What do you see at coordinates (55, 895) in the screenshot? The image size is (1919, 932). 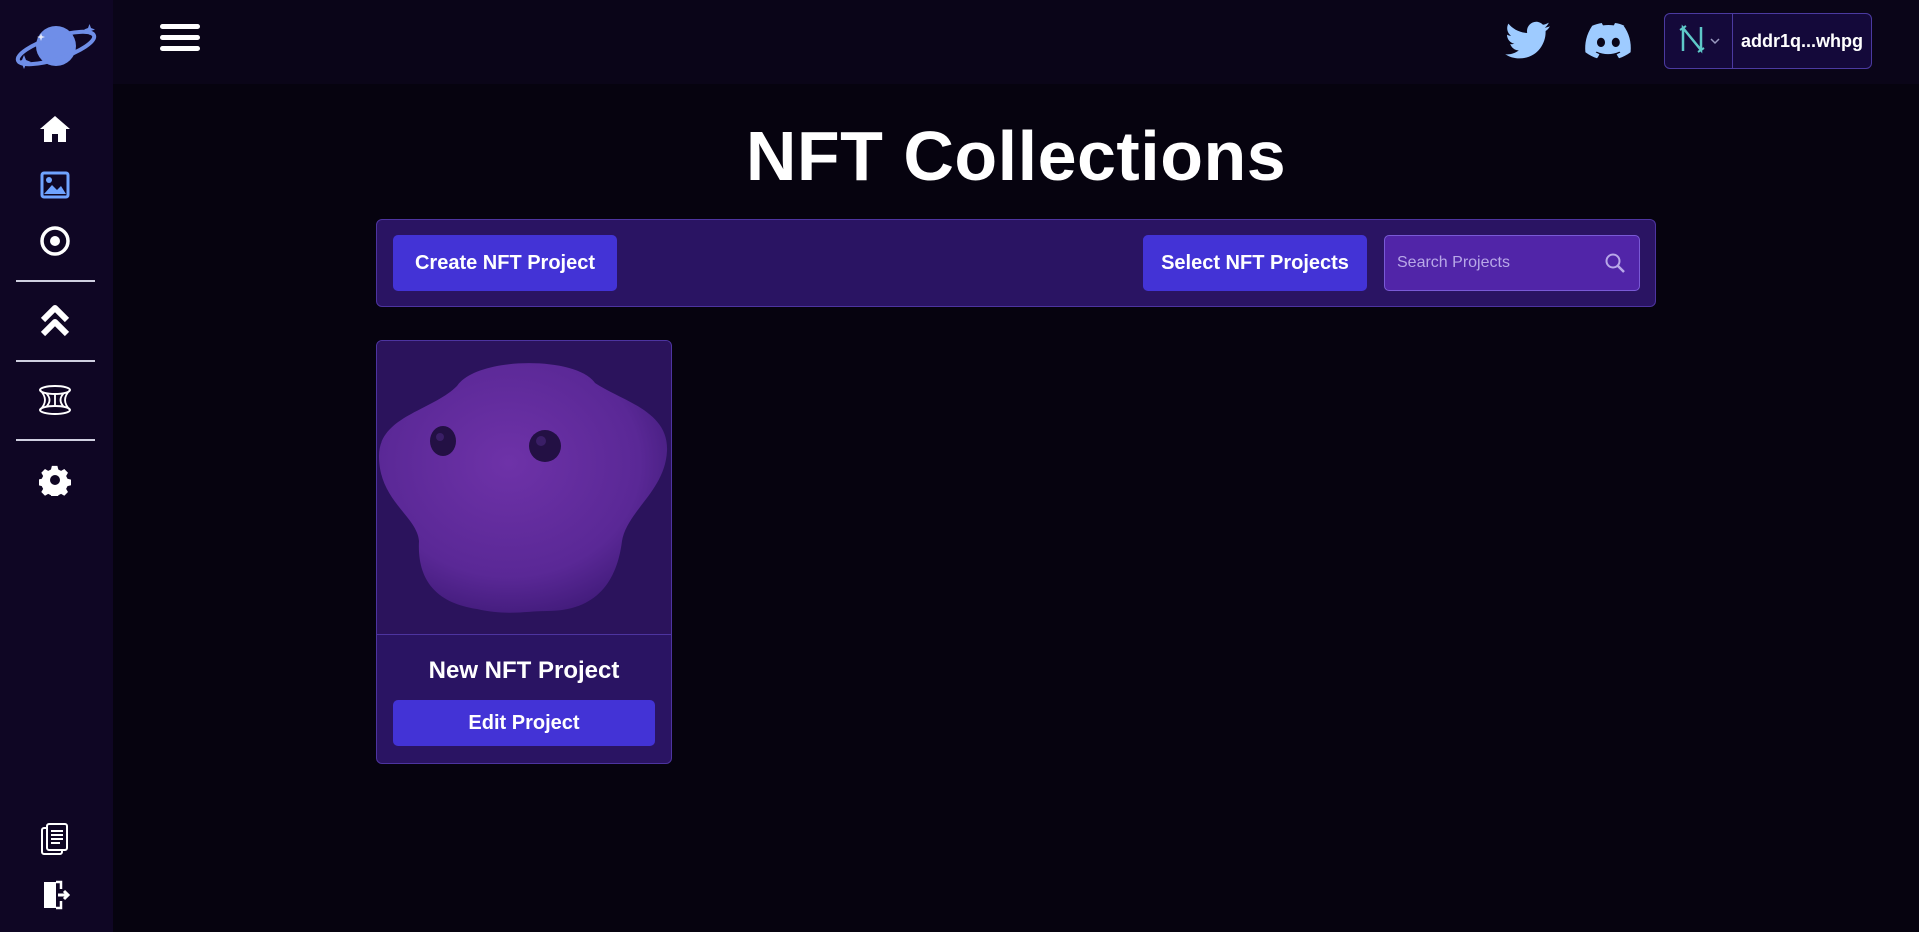 I see `logout-icon` at bounding box center [55, 895].